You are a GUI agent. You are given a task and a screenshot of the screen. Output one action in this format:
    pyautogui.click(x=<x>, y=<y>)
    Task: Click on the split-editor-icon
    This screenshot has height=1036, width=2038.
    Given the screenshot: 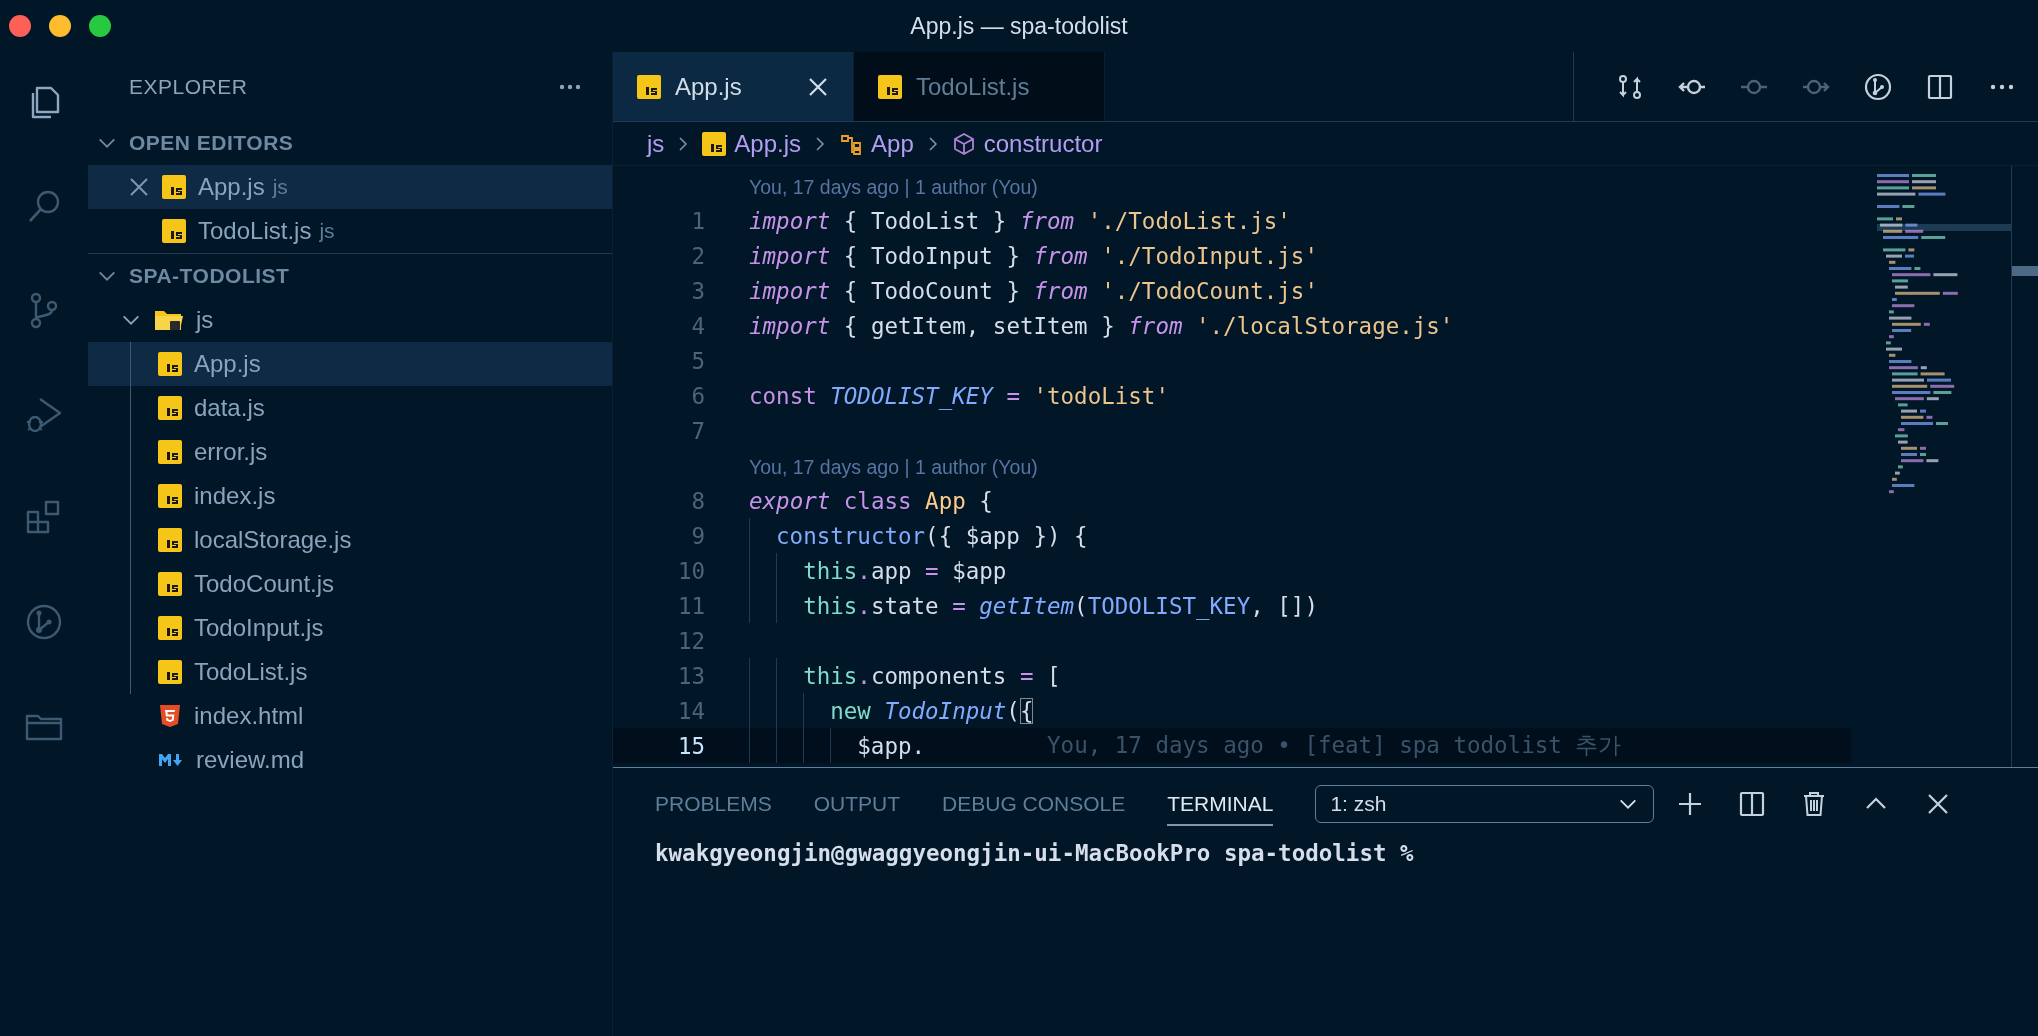 What is the action you would take?
    pyautogui.click(x=1940, y=86)
    